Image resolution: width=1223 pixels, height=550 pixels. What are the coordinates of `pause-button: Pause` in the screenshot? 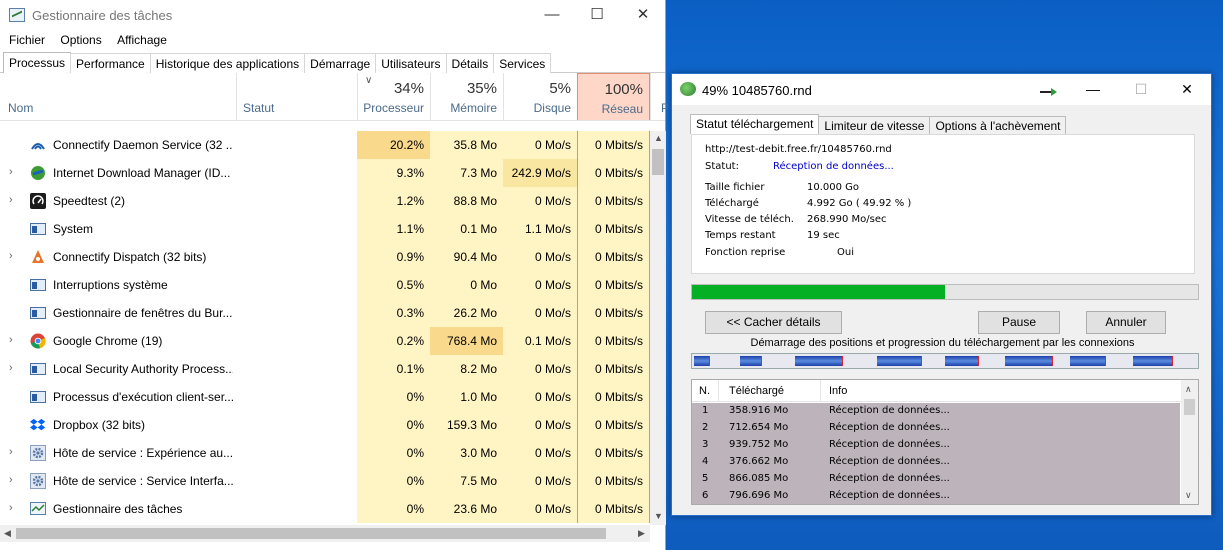 It's located at (1019, 322).